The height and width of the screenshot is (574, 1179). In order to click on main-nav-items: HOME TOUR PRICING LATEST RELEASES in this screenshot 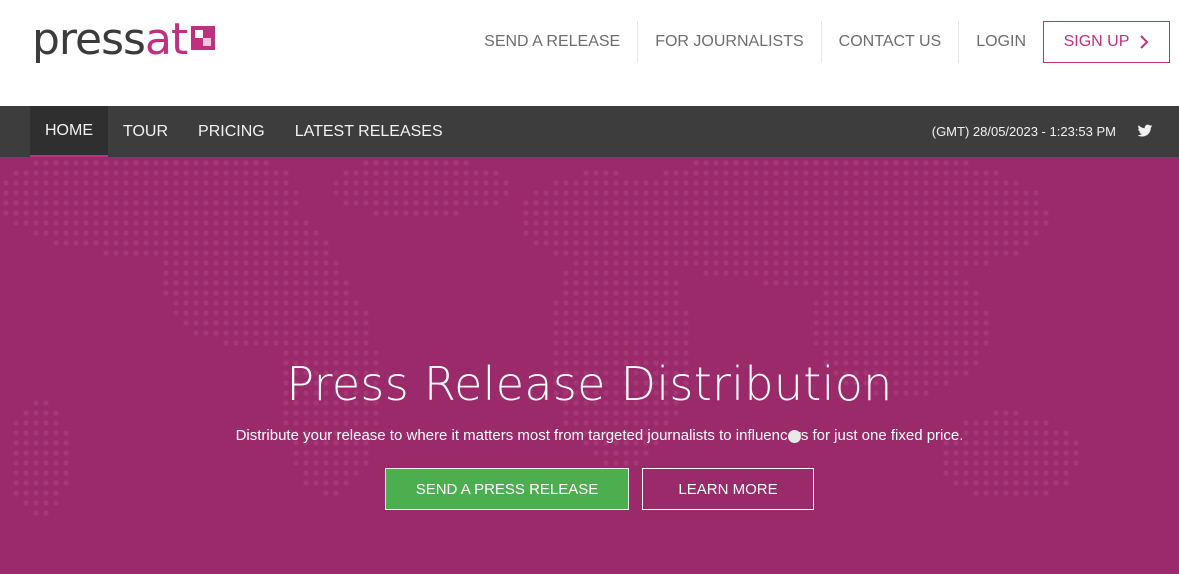, I will do `click(244, 131)`.